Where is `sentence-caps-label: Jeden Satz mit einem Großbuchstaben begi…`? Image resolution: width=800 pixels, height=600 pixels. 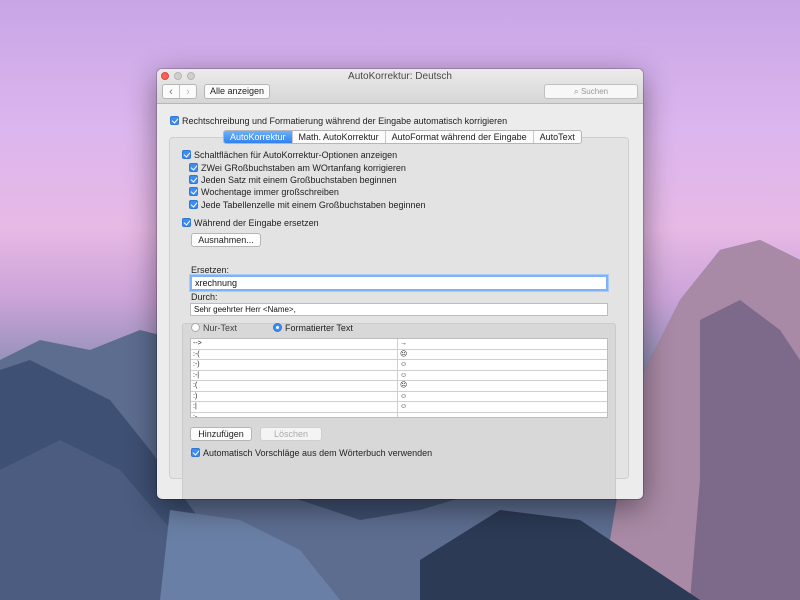 sentence-caps-label: Jeden Satz mit einem Großbuchstaben begi… is located at coordinates (299, 180).